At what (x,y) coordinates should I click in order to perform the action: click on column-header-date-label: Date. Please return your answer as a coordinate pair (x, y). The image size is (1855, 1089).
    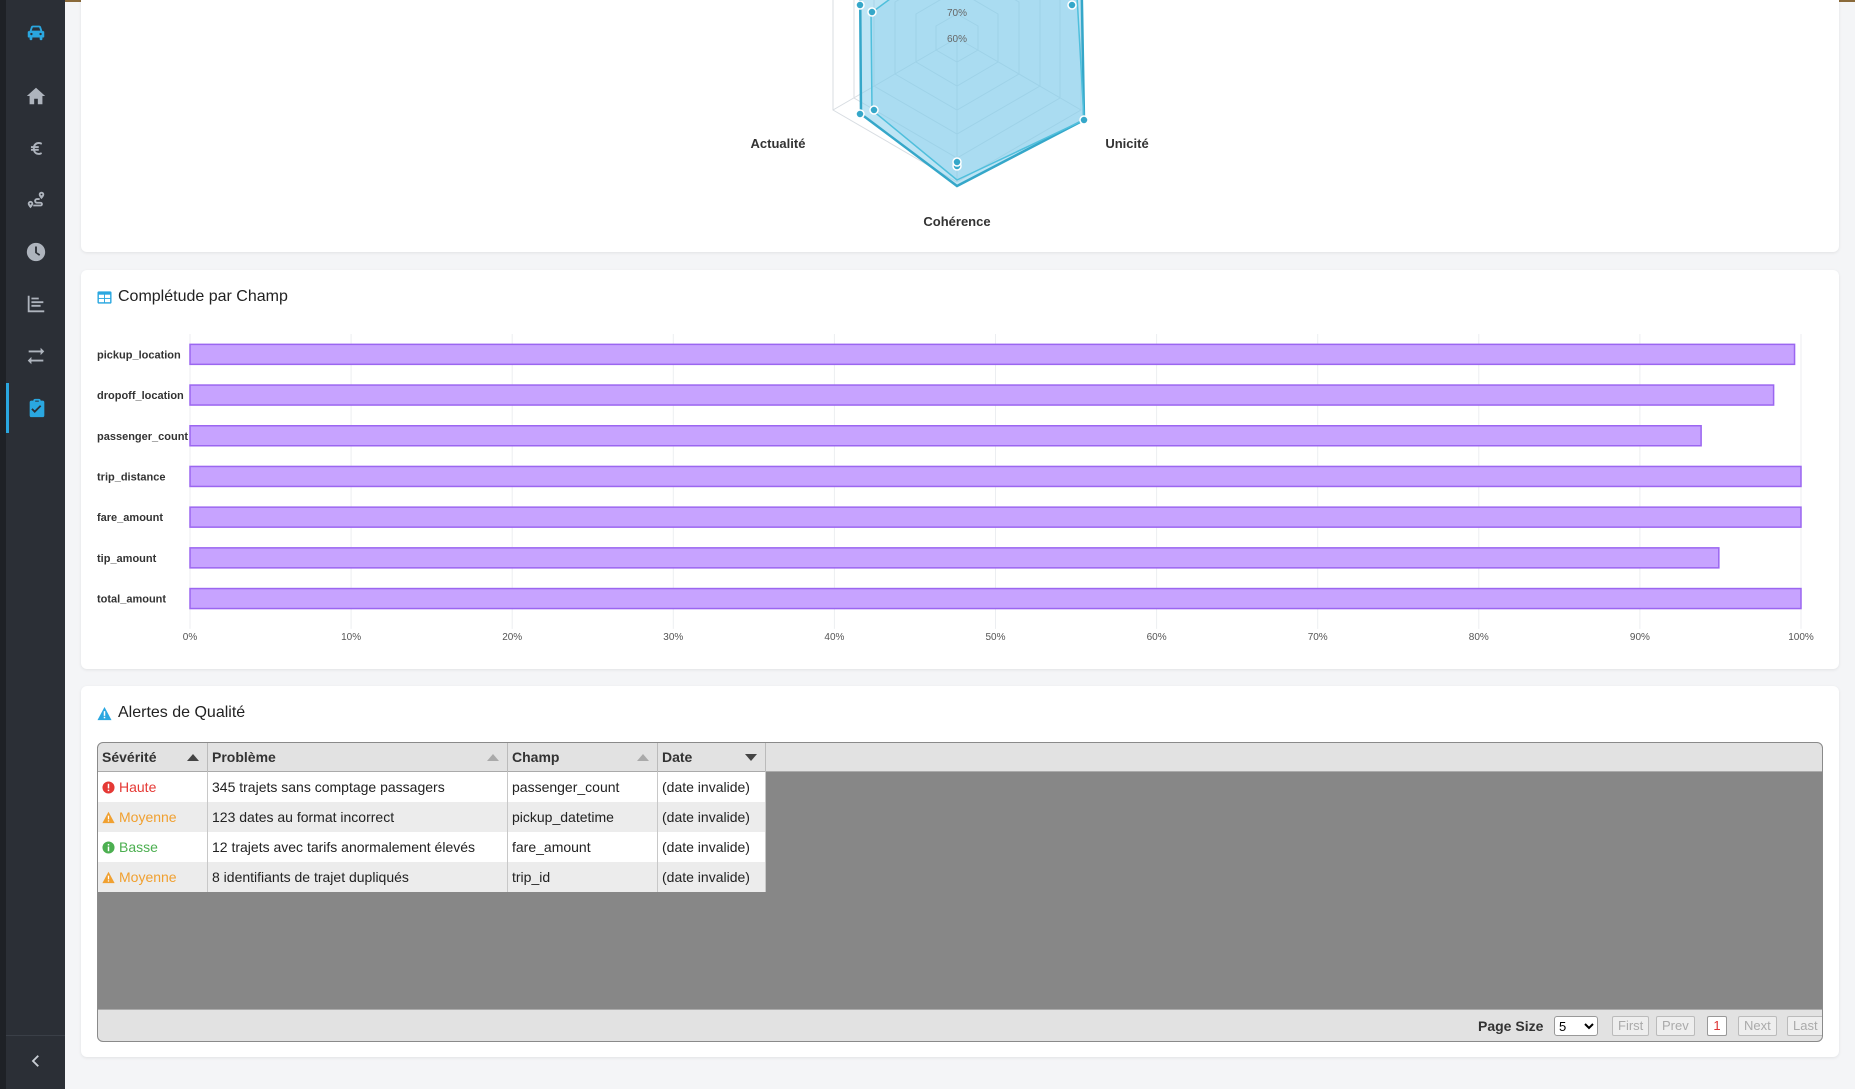
    Looking at the image, I should click on (677, 757).